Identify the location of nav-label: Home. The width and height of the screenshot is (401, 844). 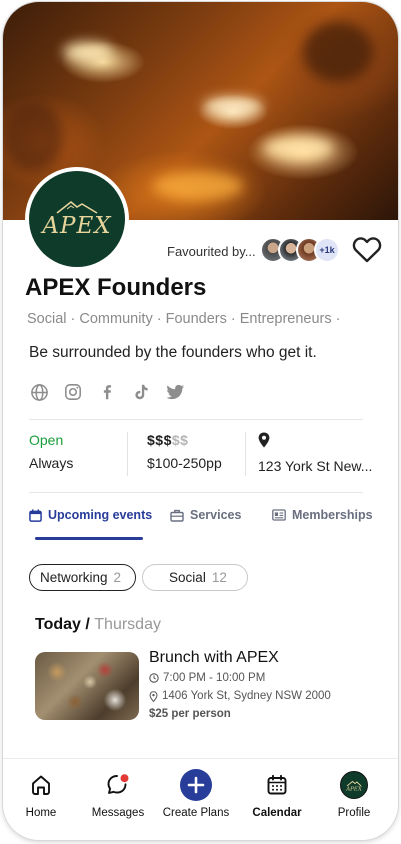
(41, 813).